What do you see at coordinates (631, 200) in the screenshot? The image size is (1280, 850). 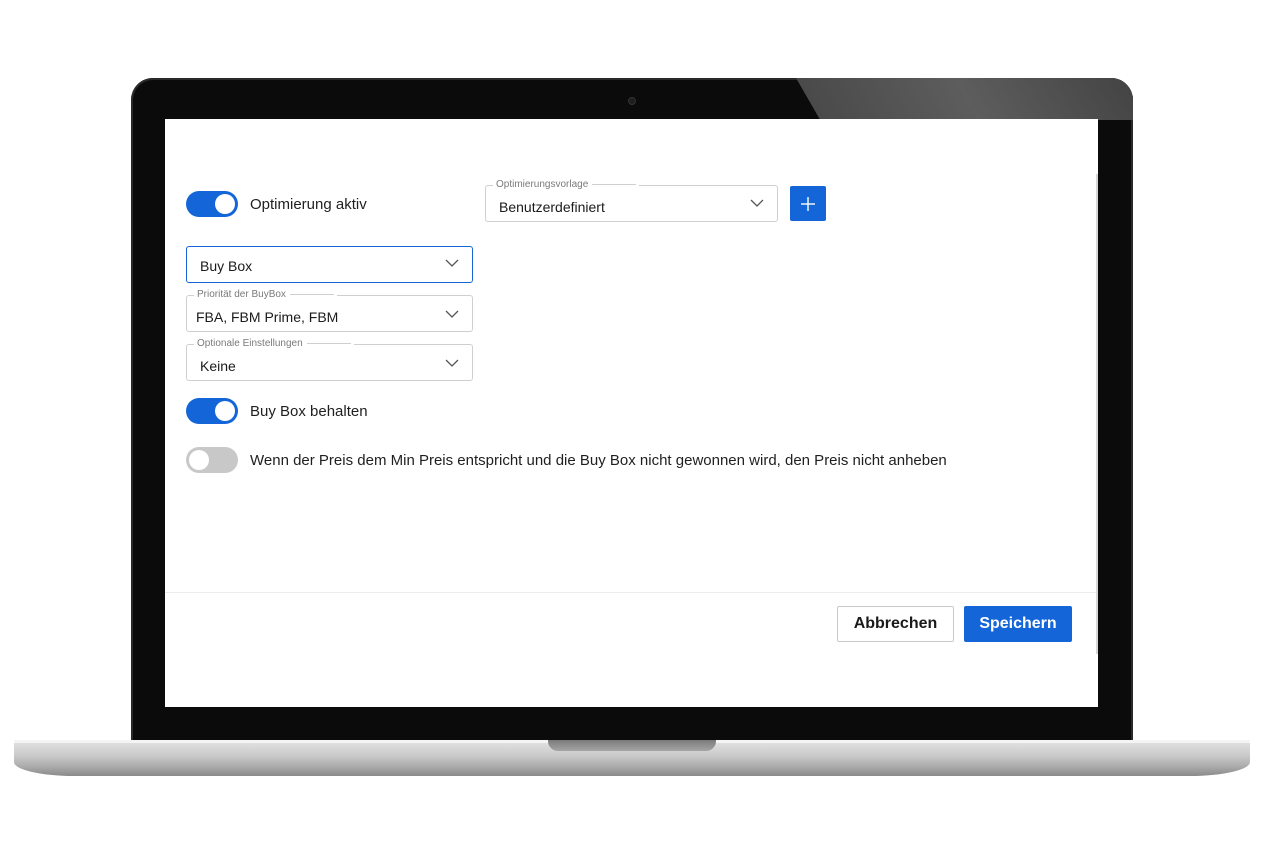 I see `template-select: Optimierungsvorlage Benutzerdefiniert` at bounding box center [631, 200].